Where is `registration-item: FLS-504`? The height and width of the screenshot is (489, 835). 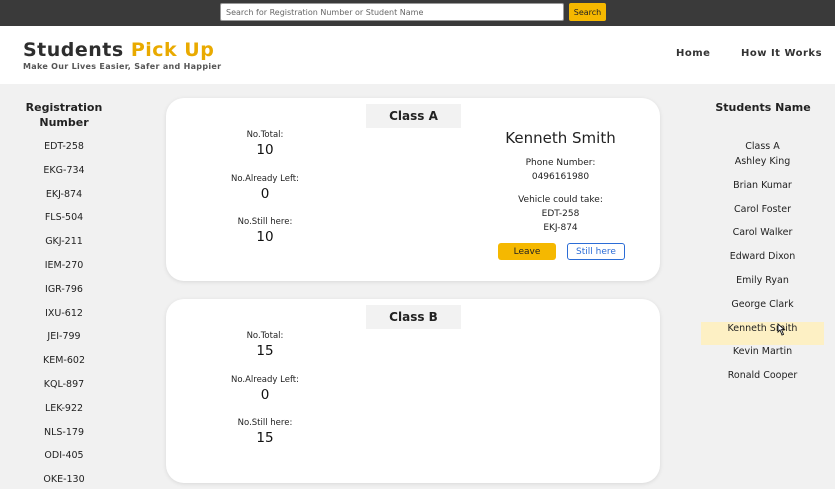
registration-item: FLS-504 is located at coordinates (64, 223).